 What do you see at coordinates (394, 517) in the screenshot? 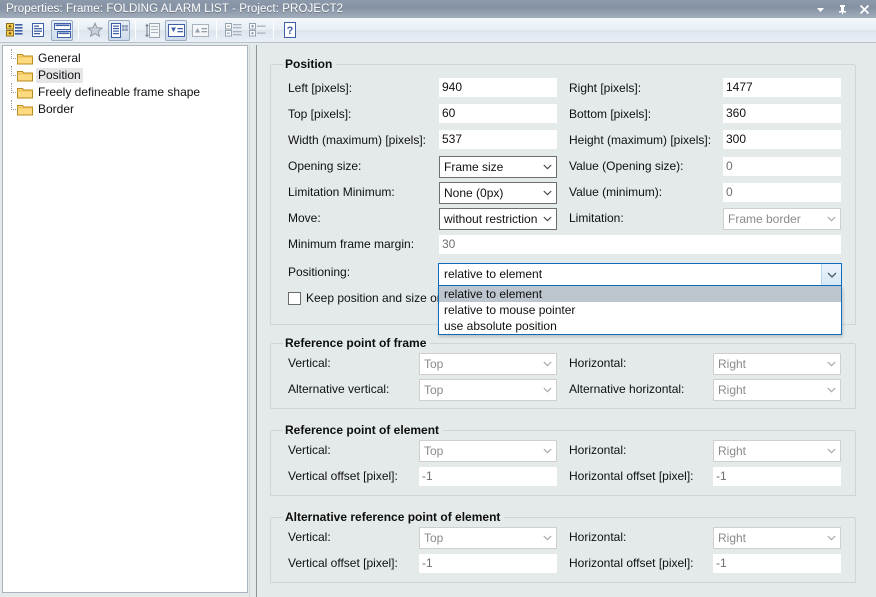
I see `alt-reference-point-element-title: Alternative reference point of element` at bounding box center [394, 517].